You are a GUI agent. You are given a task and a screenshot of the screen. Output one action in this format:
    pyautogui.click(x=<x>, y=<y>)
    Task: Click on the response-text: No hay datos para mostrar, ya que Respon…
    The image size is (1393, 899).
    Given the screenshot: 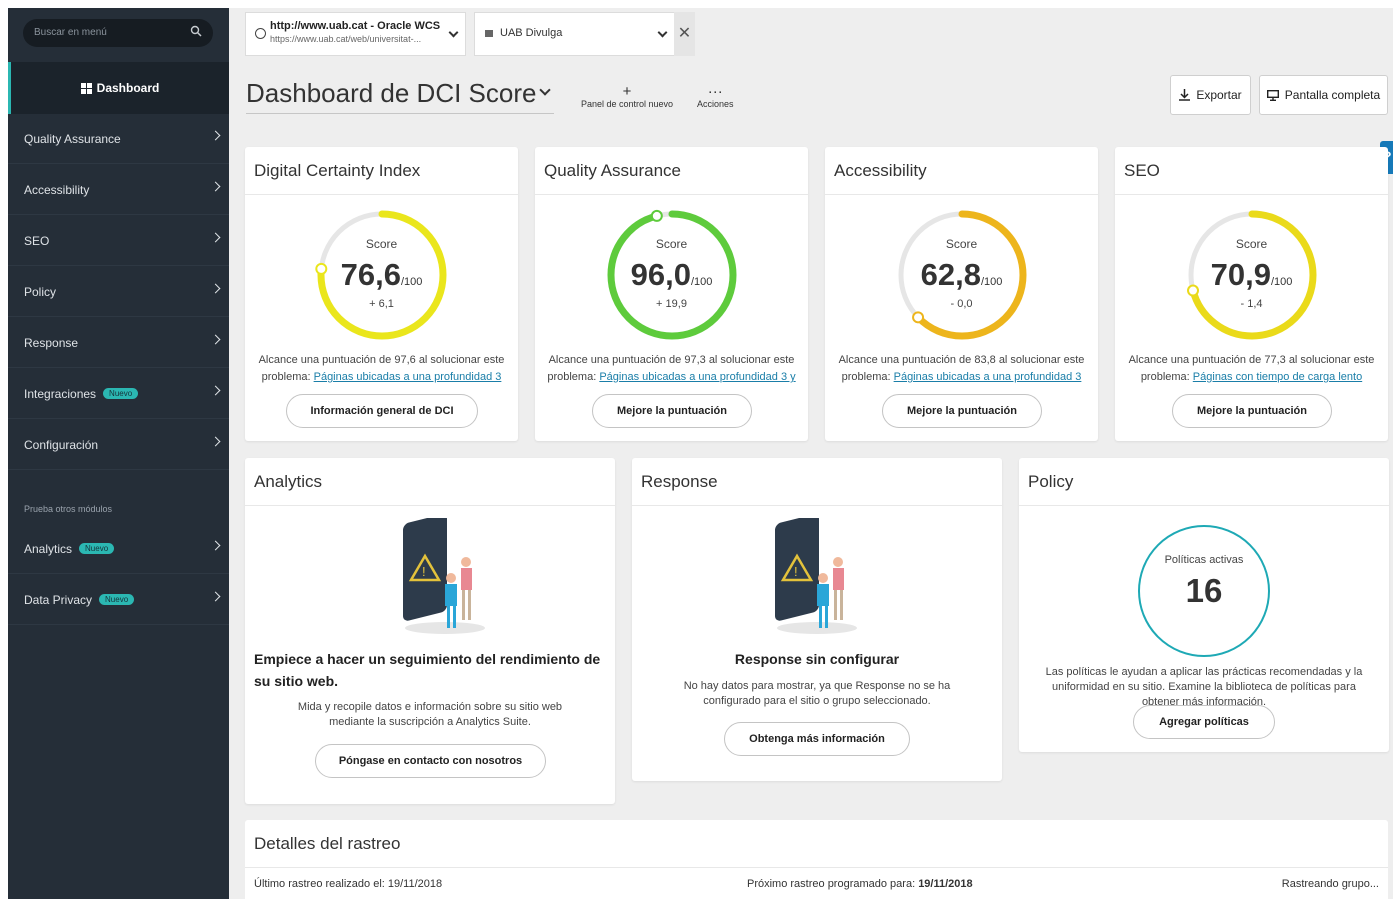 What is the action you would take?
    pyautogui.click(x=817, y=693)
    